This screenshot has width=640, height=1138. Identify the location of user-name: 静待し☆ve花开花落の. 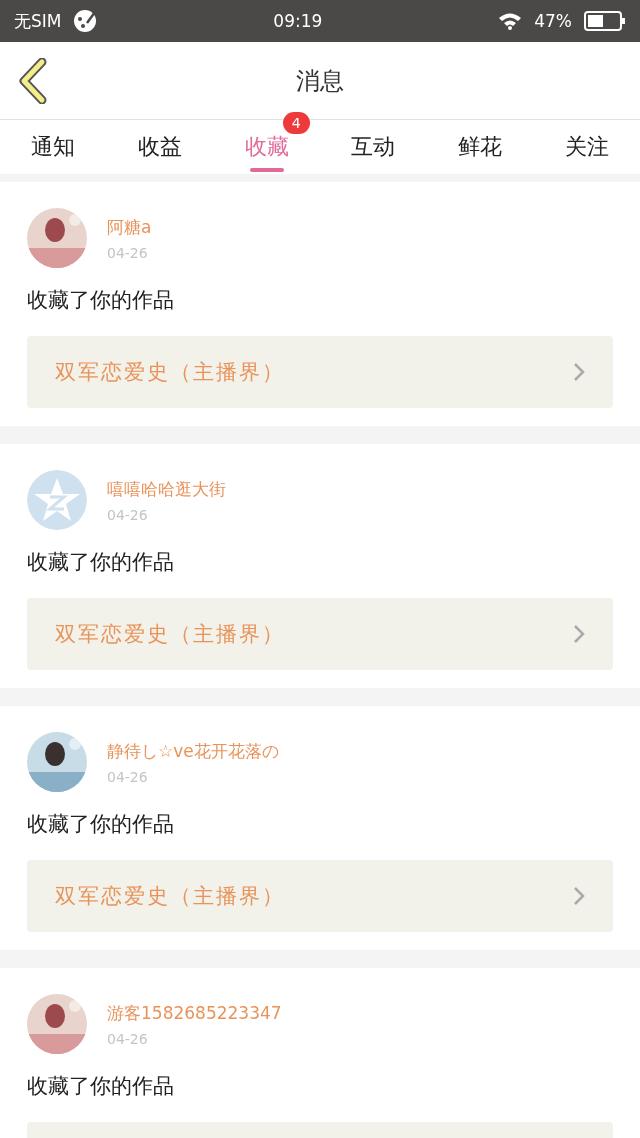
(193, 751).